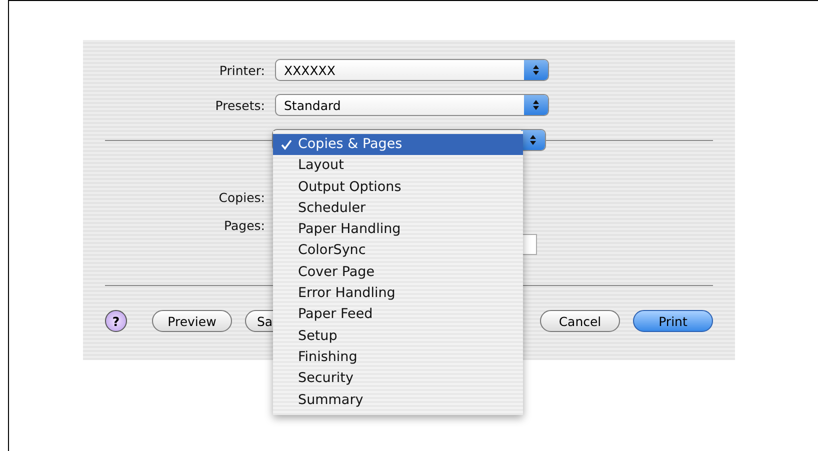 The width and height of the screenshot is (818, 451). Describe the element at coordinates (398, 209) in the screenshot. I see `menu-item: Scheduler` at that location.